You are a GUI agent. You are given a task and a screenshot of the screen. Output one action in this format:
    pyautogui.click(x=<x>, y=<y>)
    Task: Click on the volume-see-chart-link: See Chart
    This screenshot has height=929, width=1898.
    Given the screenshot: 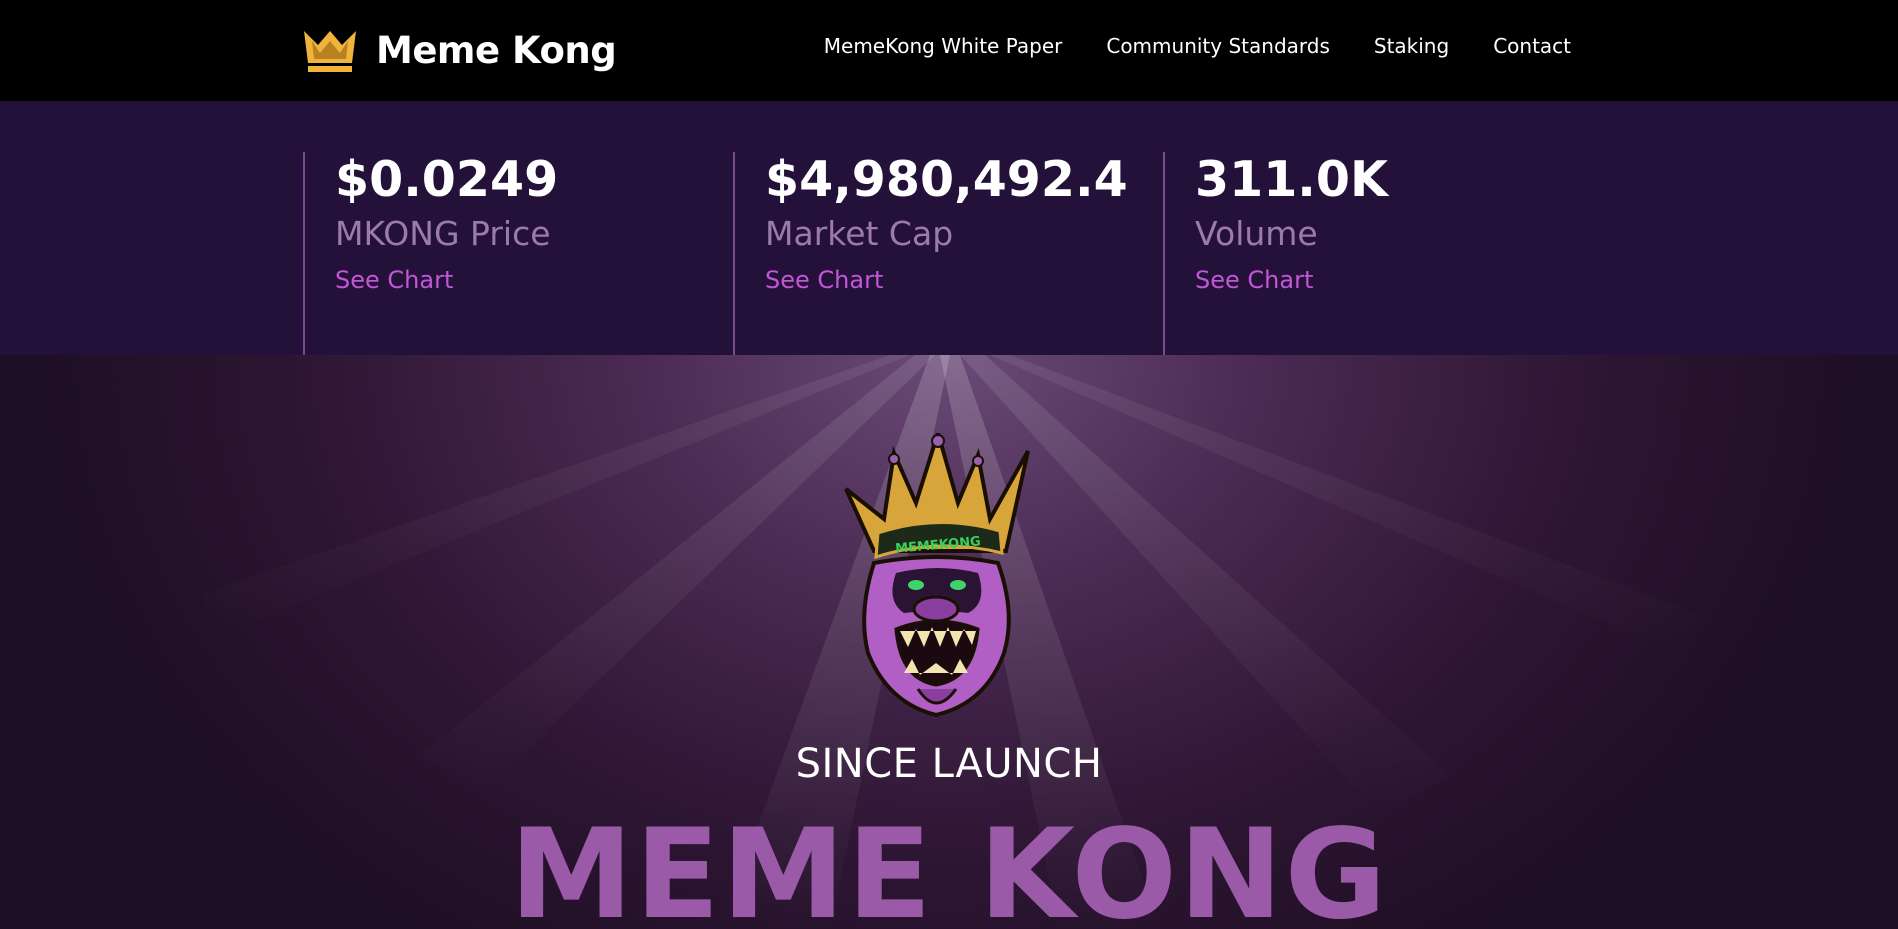 What is the action you would take?
    pyautogui.click(x=1254, y=280)
    